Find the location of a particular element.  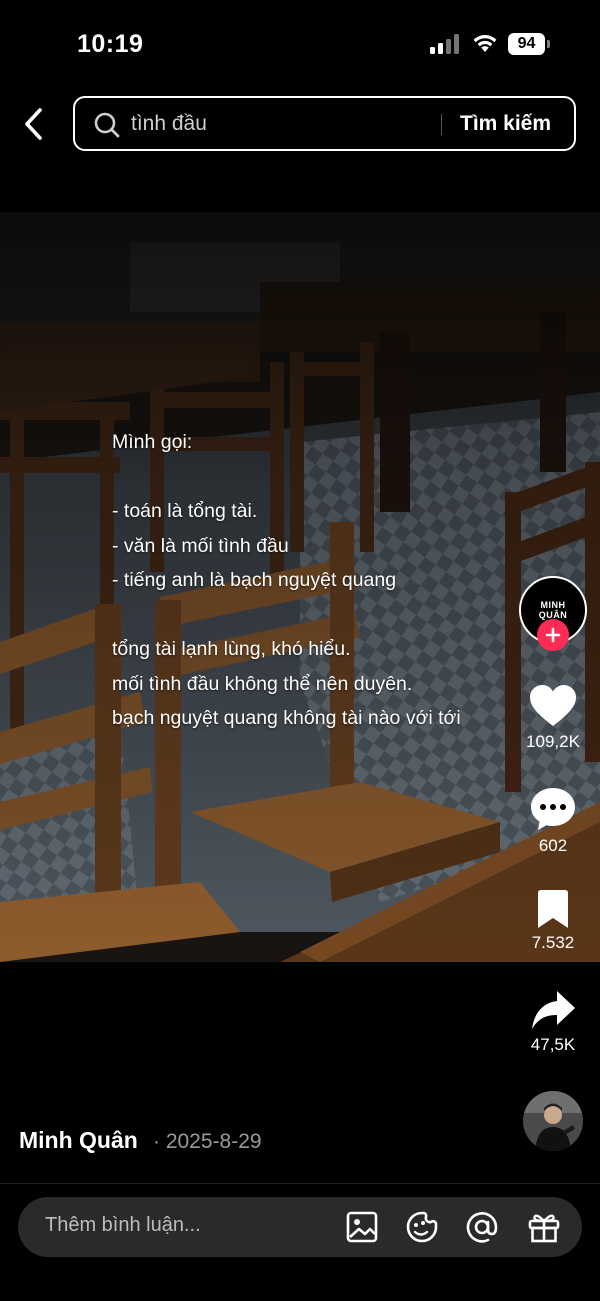

avatar-logo: MINH QUÂN is located at coordinates (553, 610).